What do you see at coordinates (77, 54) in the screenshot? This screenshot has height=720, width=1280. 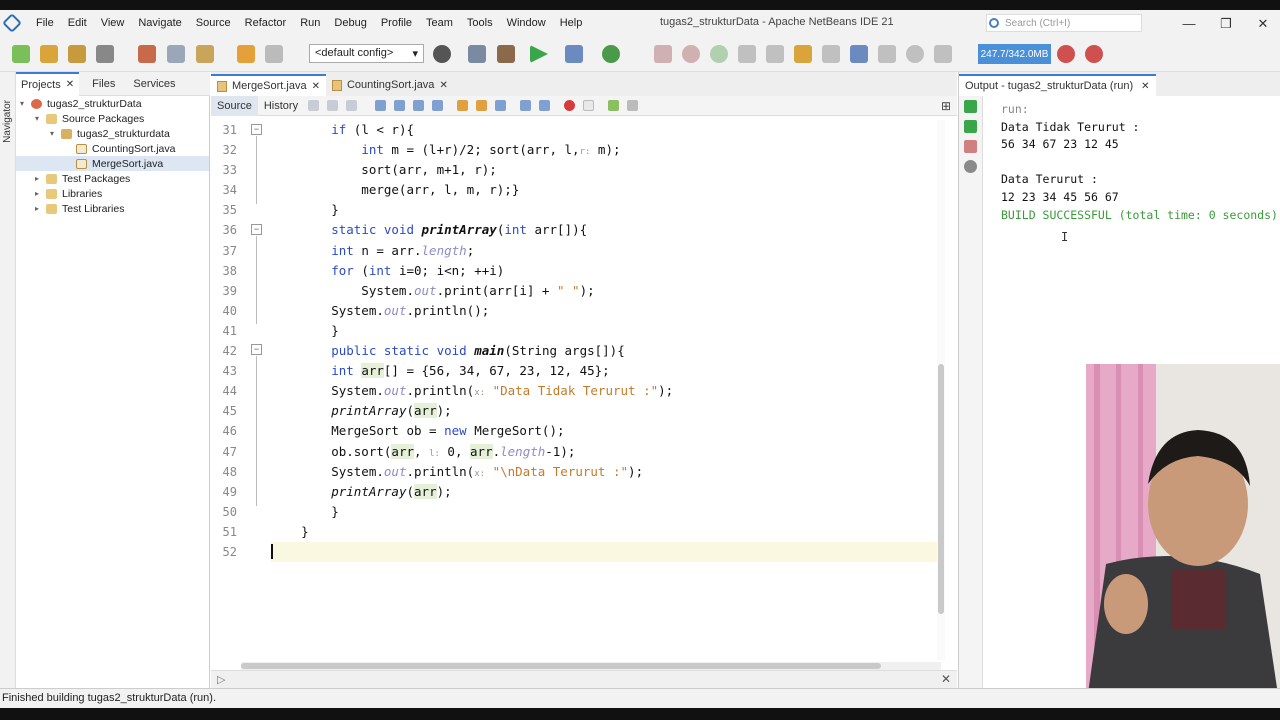 I see `open-project-icon` at bounding box center [77, 54].